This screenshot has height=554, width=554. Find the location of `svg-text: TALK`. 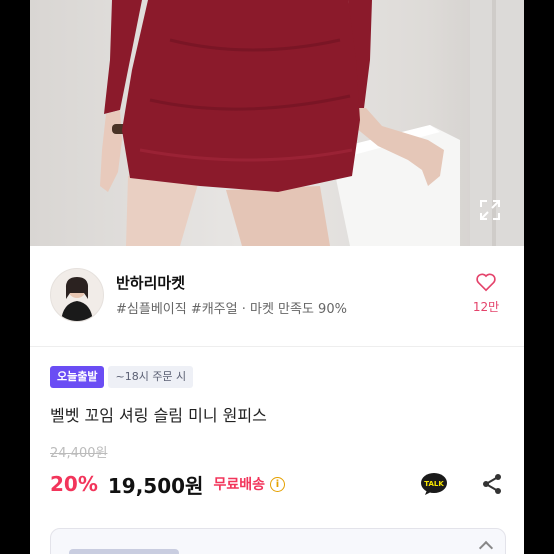

svg-text: TALK is located at coordinates (434, 484).